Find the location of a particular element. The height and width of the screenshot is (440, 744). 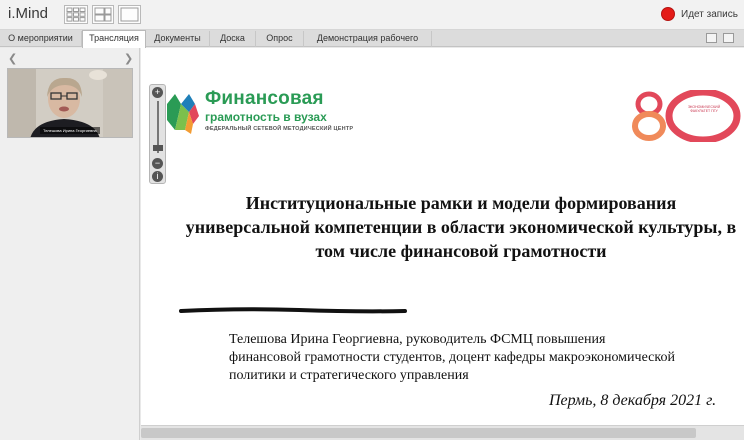

faculty-80-logo-icon is located at coordinates (686, 116).